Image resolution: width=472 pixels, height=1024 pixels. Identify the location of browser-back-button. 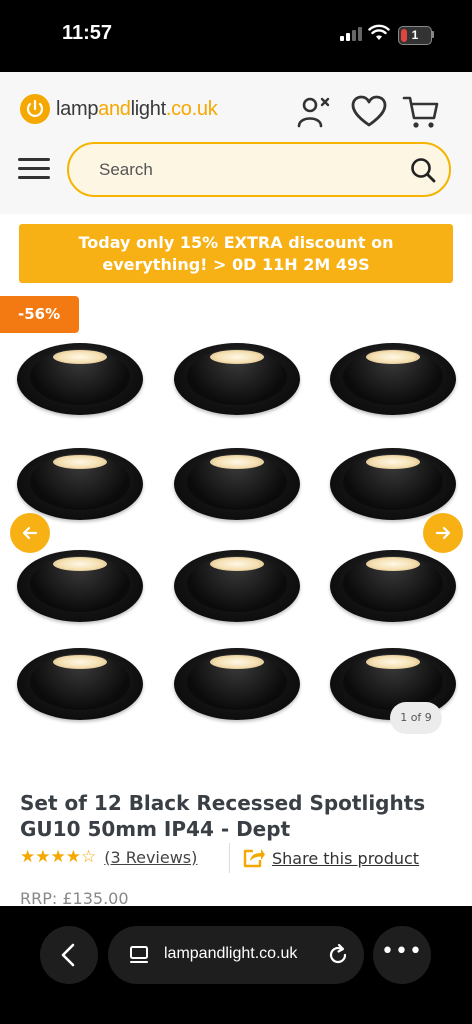
(69, 955).